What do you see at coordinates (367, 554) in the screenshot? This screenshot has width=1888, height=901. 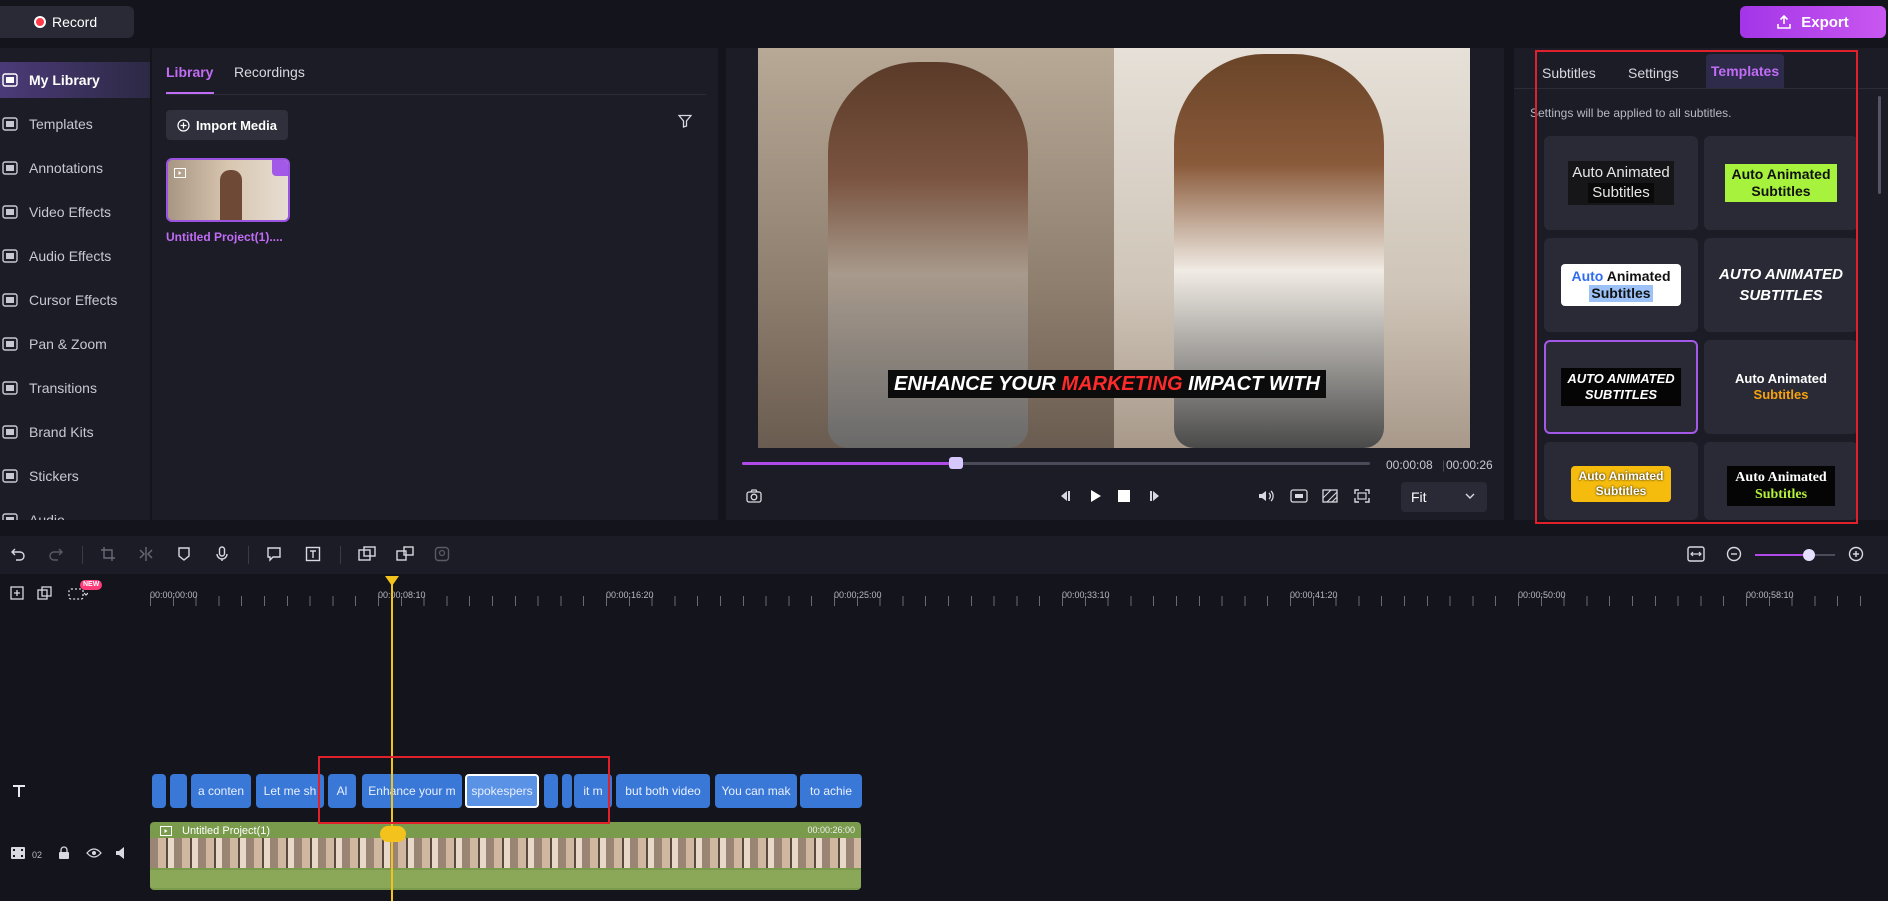 I see `group-icon` at bounding box center [367, 554].